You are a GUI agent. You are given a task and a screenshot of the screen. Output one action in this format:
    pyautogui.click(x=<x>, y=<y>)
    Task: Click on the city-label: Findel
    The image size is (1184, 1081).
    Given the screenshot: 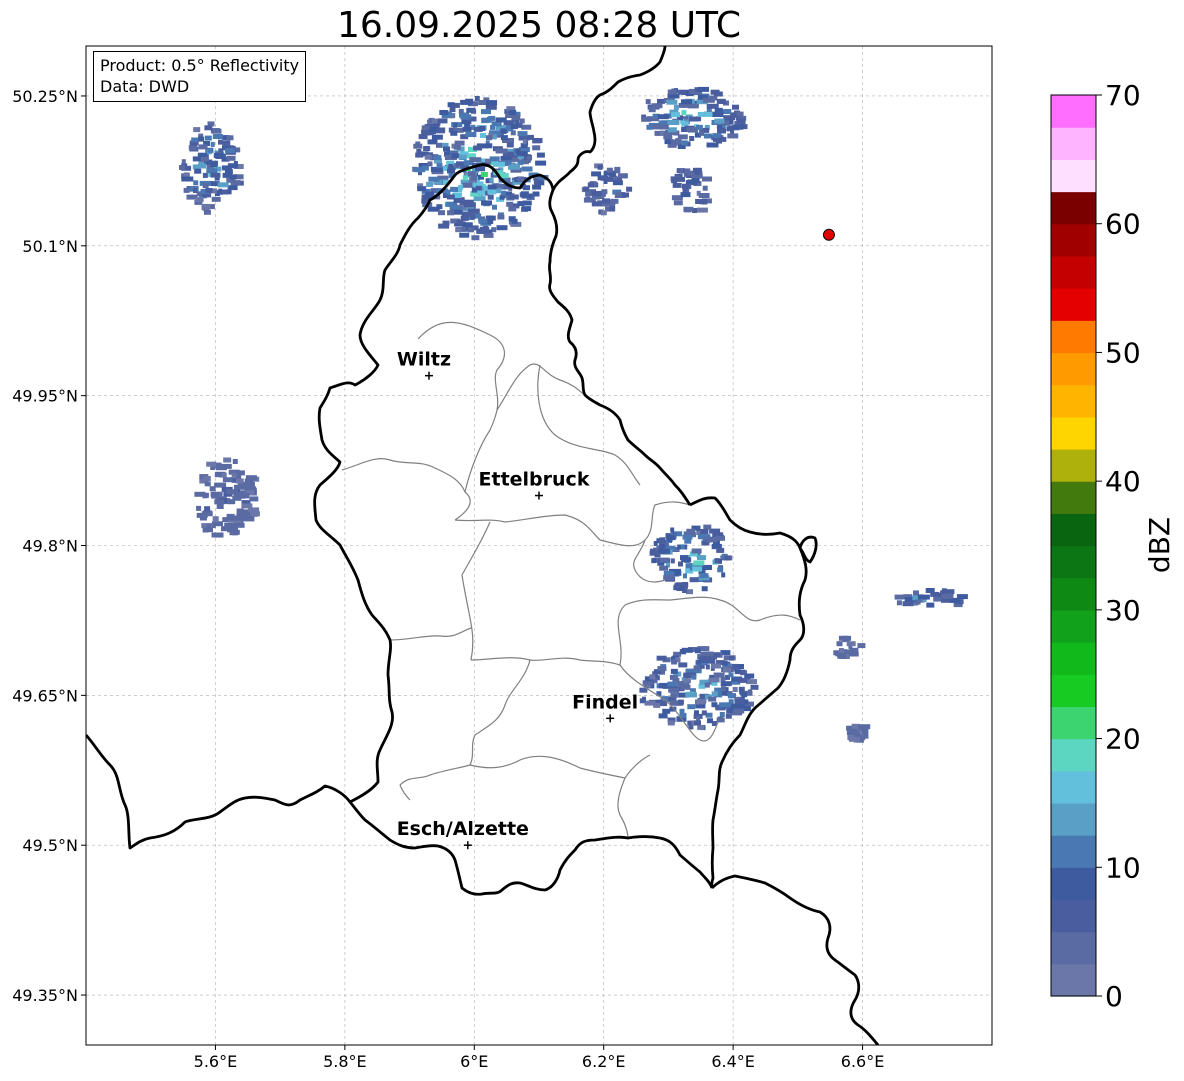 What is the action you would take?
    pyautogui.click(x=605, y=702)
    